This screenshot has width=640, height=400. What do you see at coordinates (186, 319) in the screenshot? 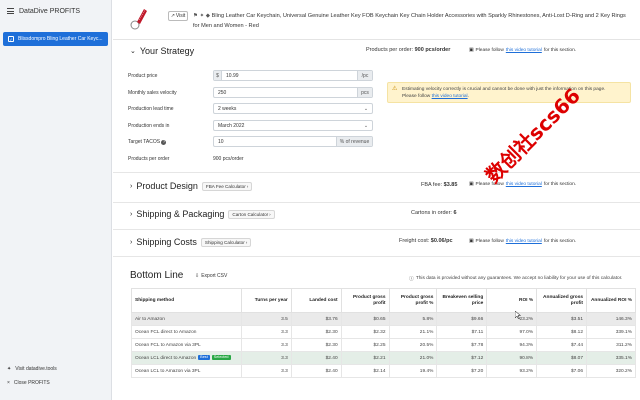
I see `cell-method: Air to Amazon` at bounding box center [186, 319].